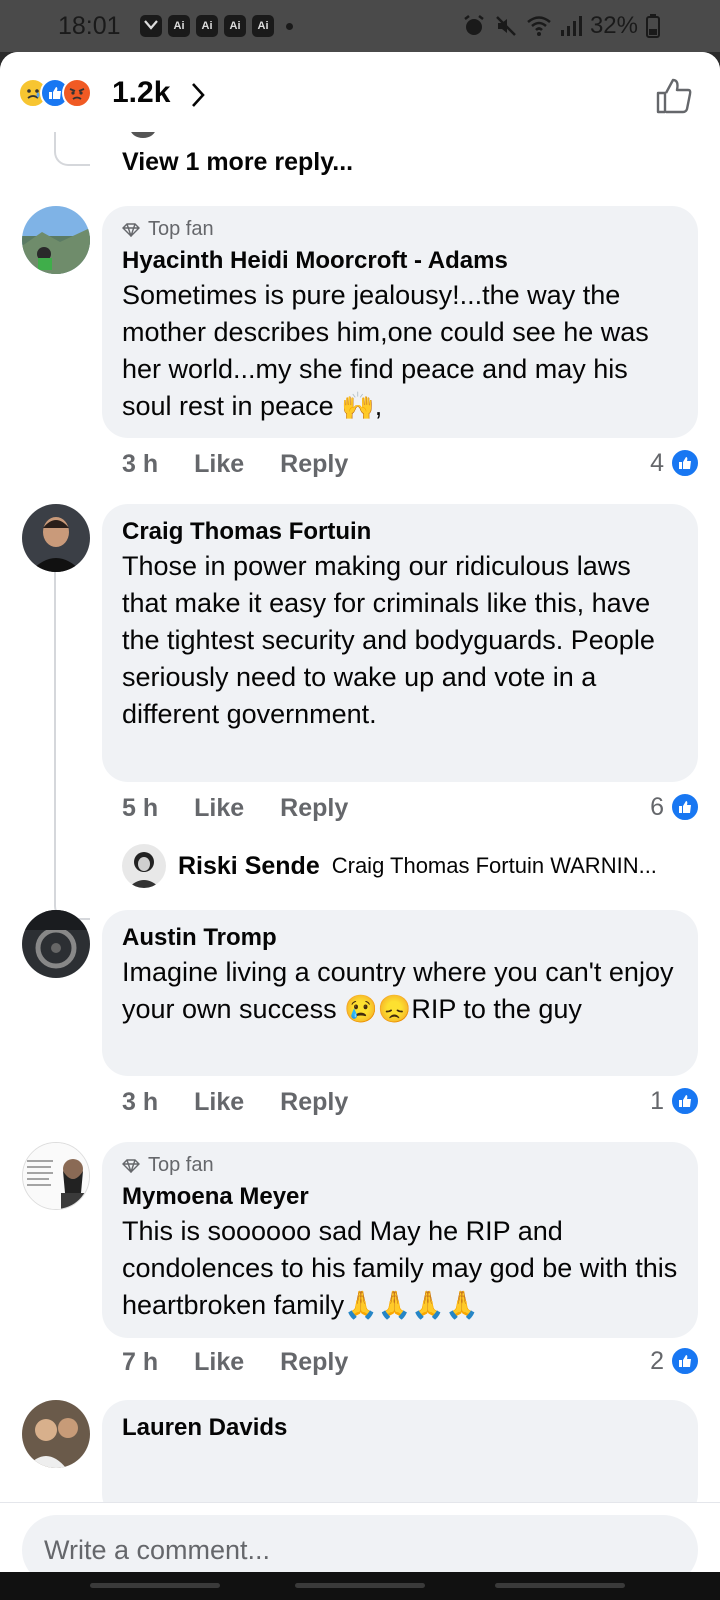 The width and height of the screenshot is (720, 1600). I want to click on comment-author: Mymoena Meyer, so click(400, 1197).